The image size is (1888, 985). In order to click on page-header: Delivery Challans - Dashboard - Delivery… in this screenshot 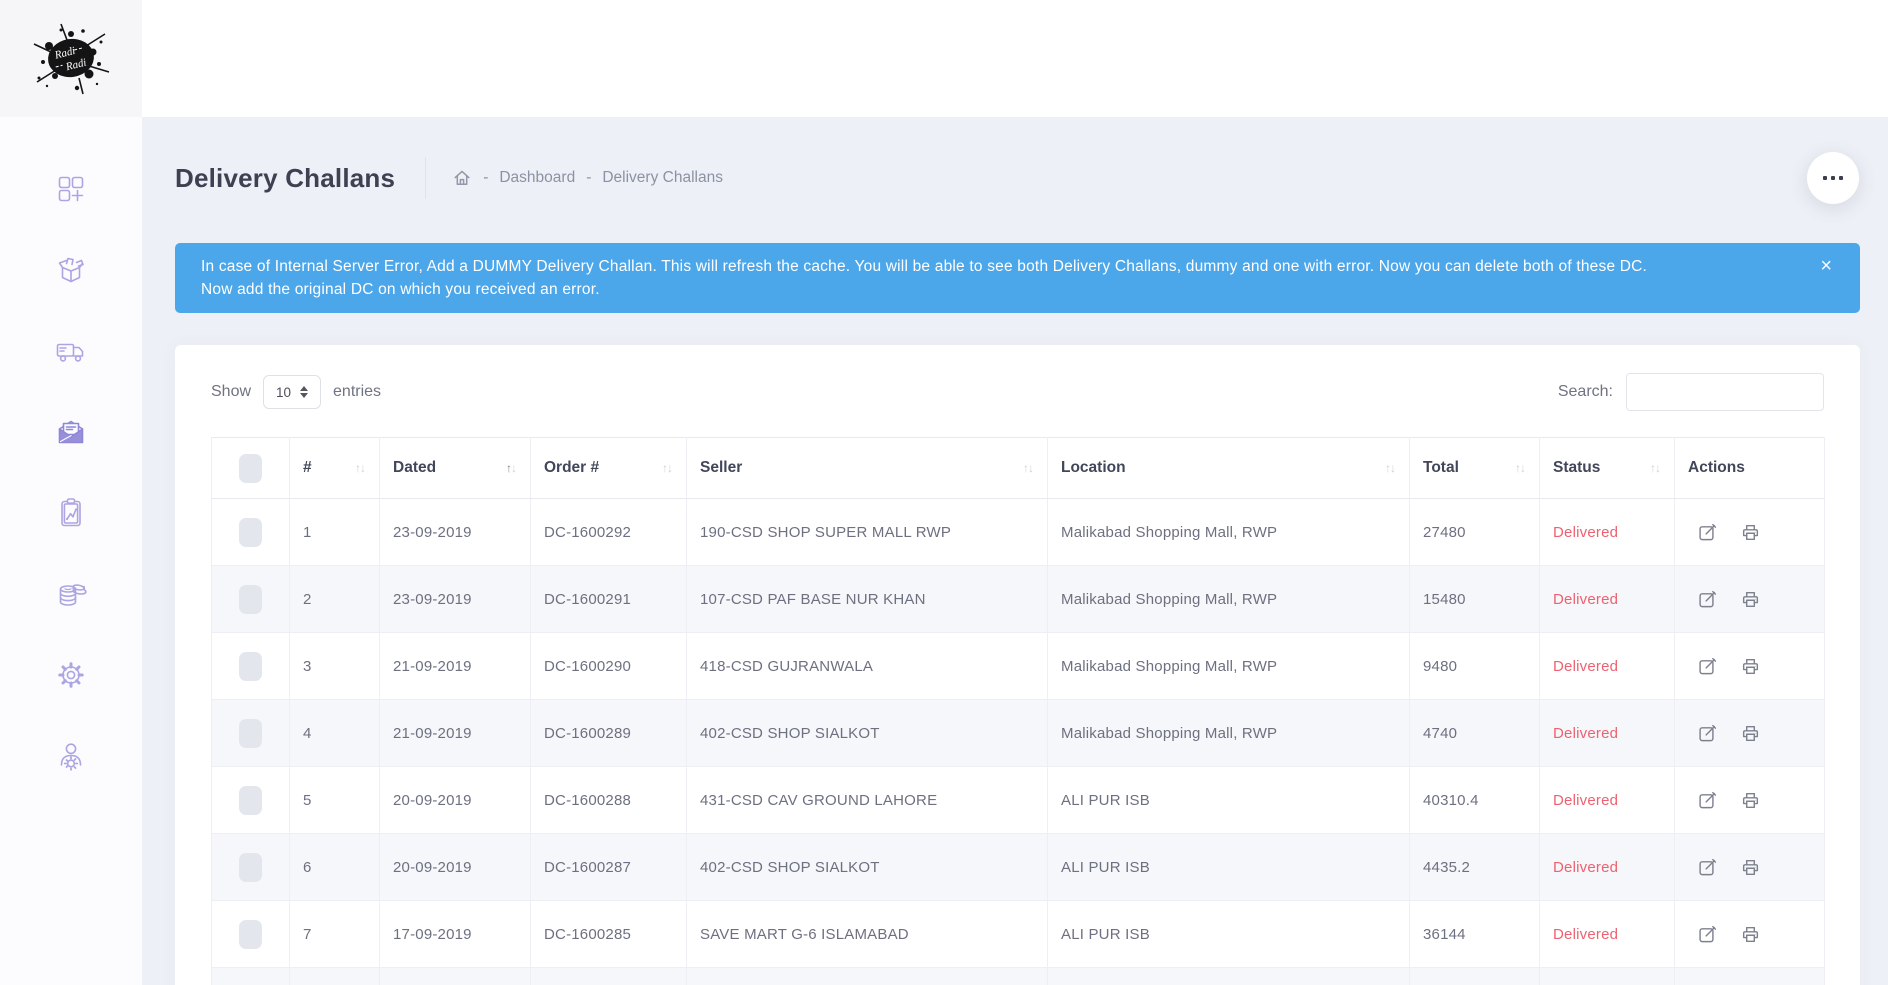, I will do `click(1017, 178)`.